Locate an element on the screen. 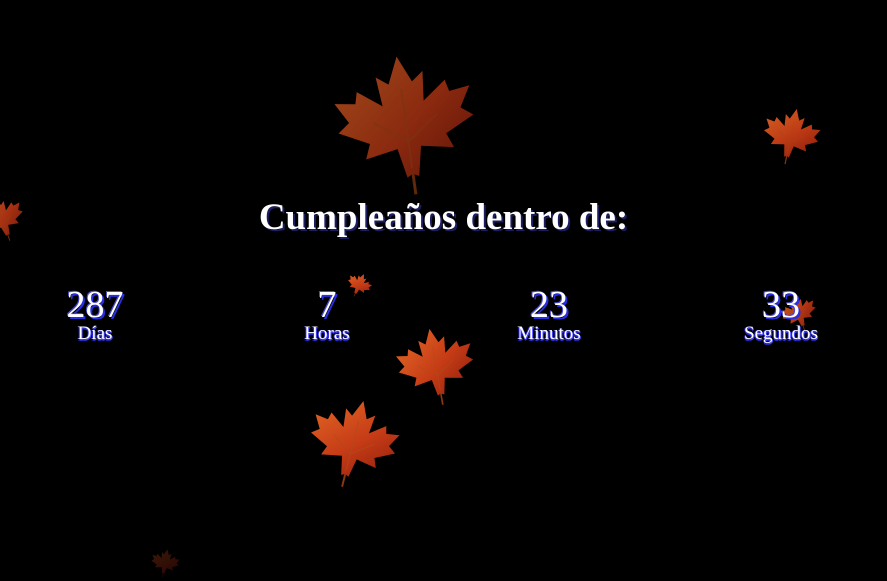 The width and height of the screenshot is (887, 581). countdown-seconds-value: 33 is located at coordinates (781, 305).